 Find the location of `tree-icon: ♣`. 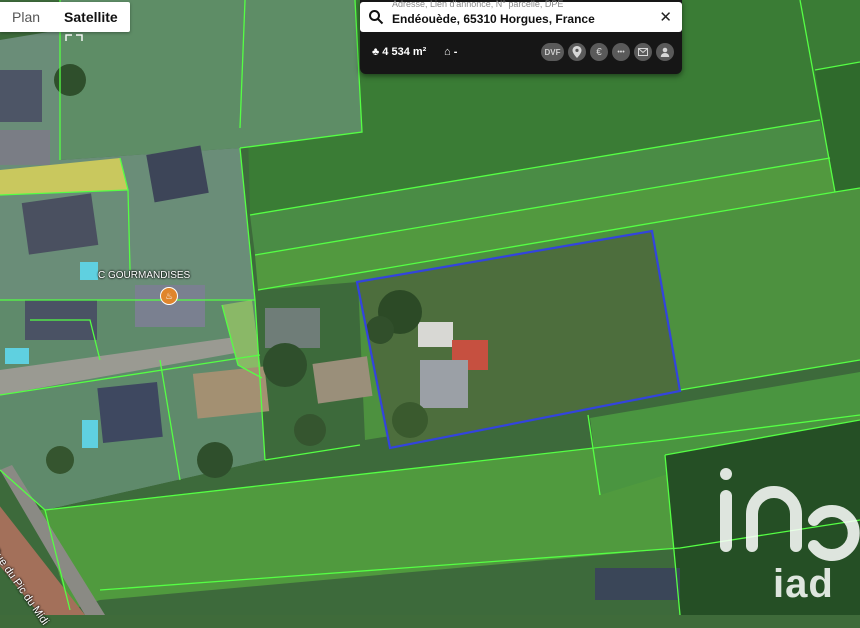

tree-icon: ♣ is located at coordinates (376, 52).